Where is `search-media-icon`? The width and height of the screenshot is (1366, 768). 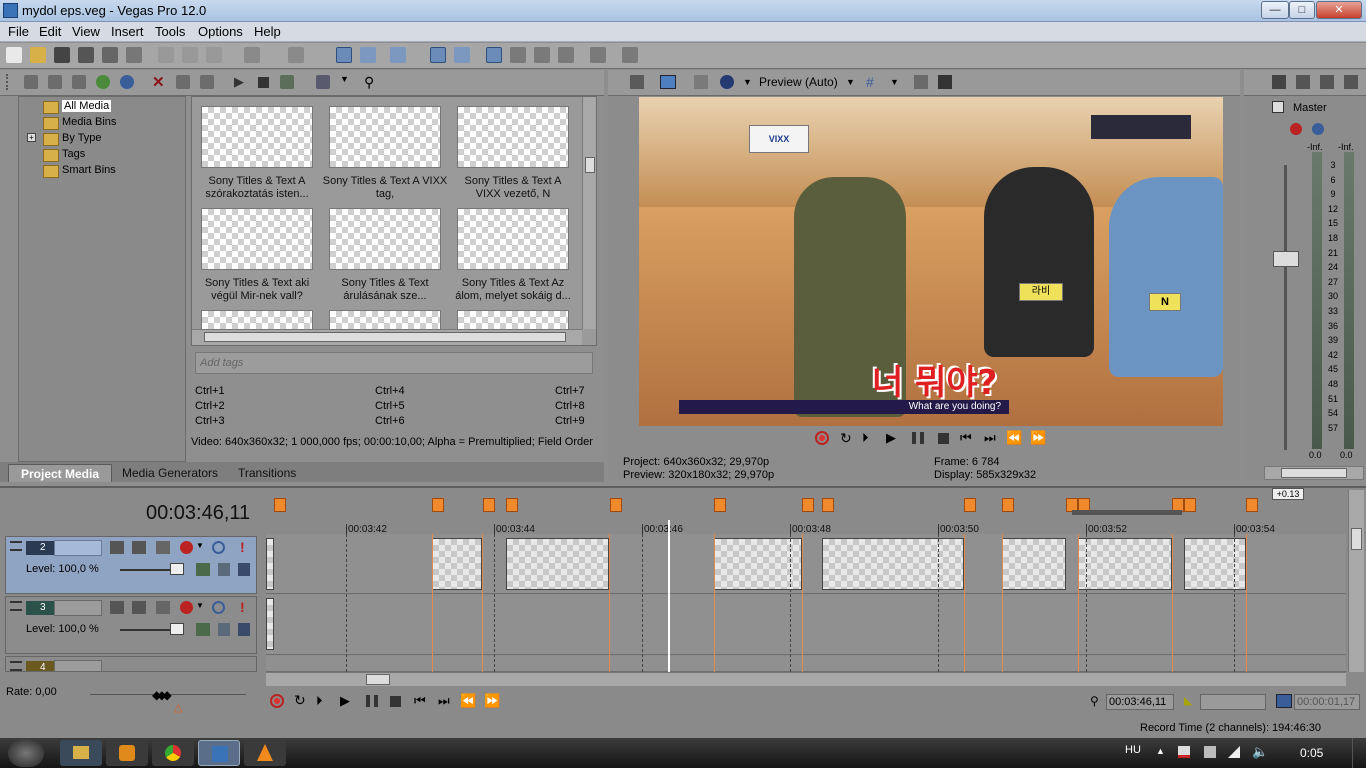 search-media-icon is located at coordinates (127, 82).